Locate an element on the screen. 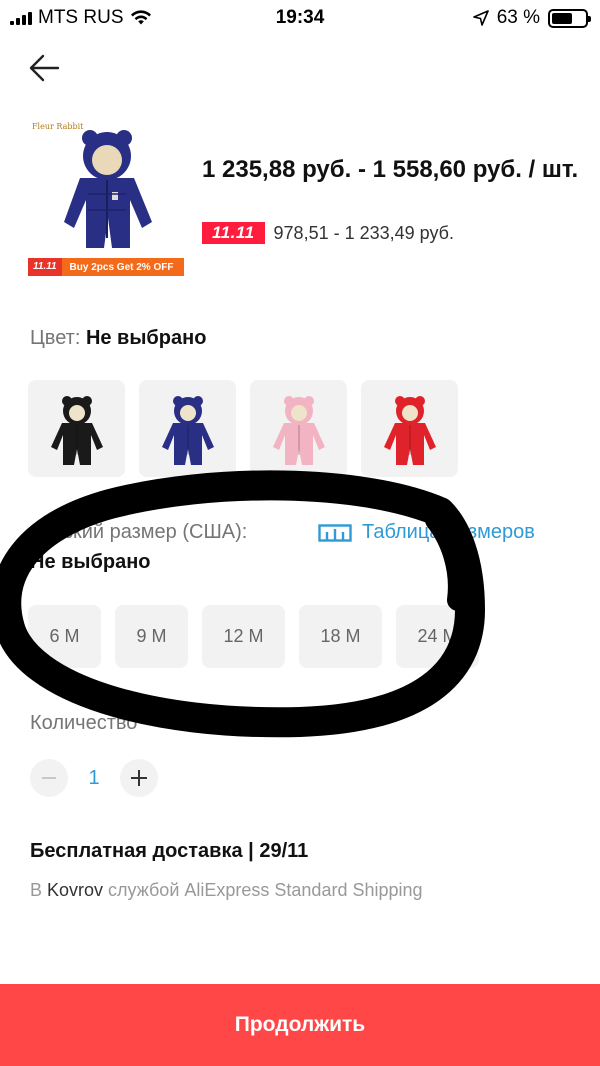  color-swatch-red is located at coordinates (409, 428).